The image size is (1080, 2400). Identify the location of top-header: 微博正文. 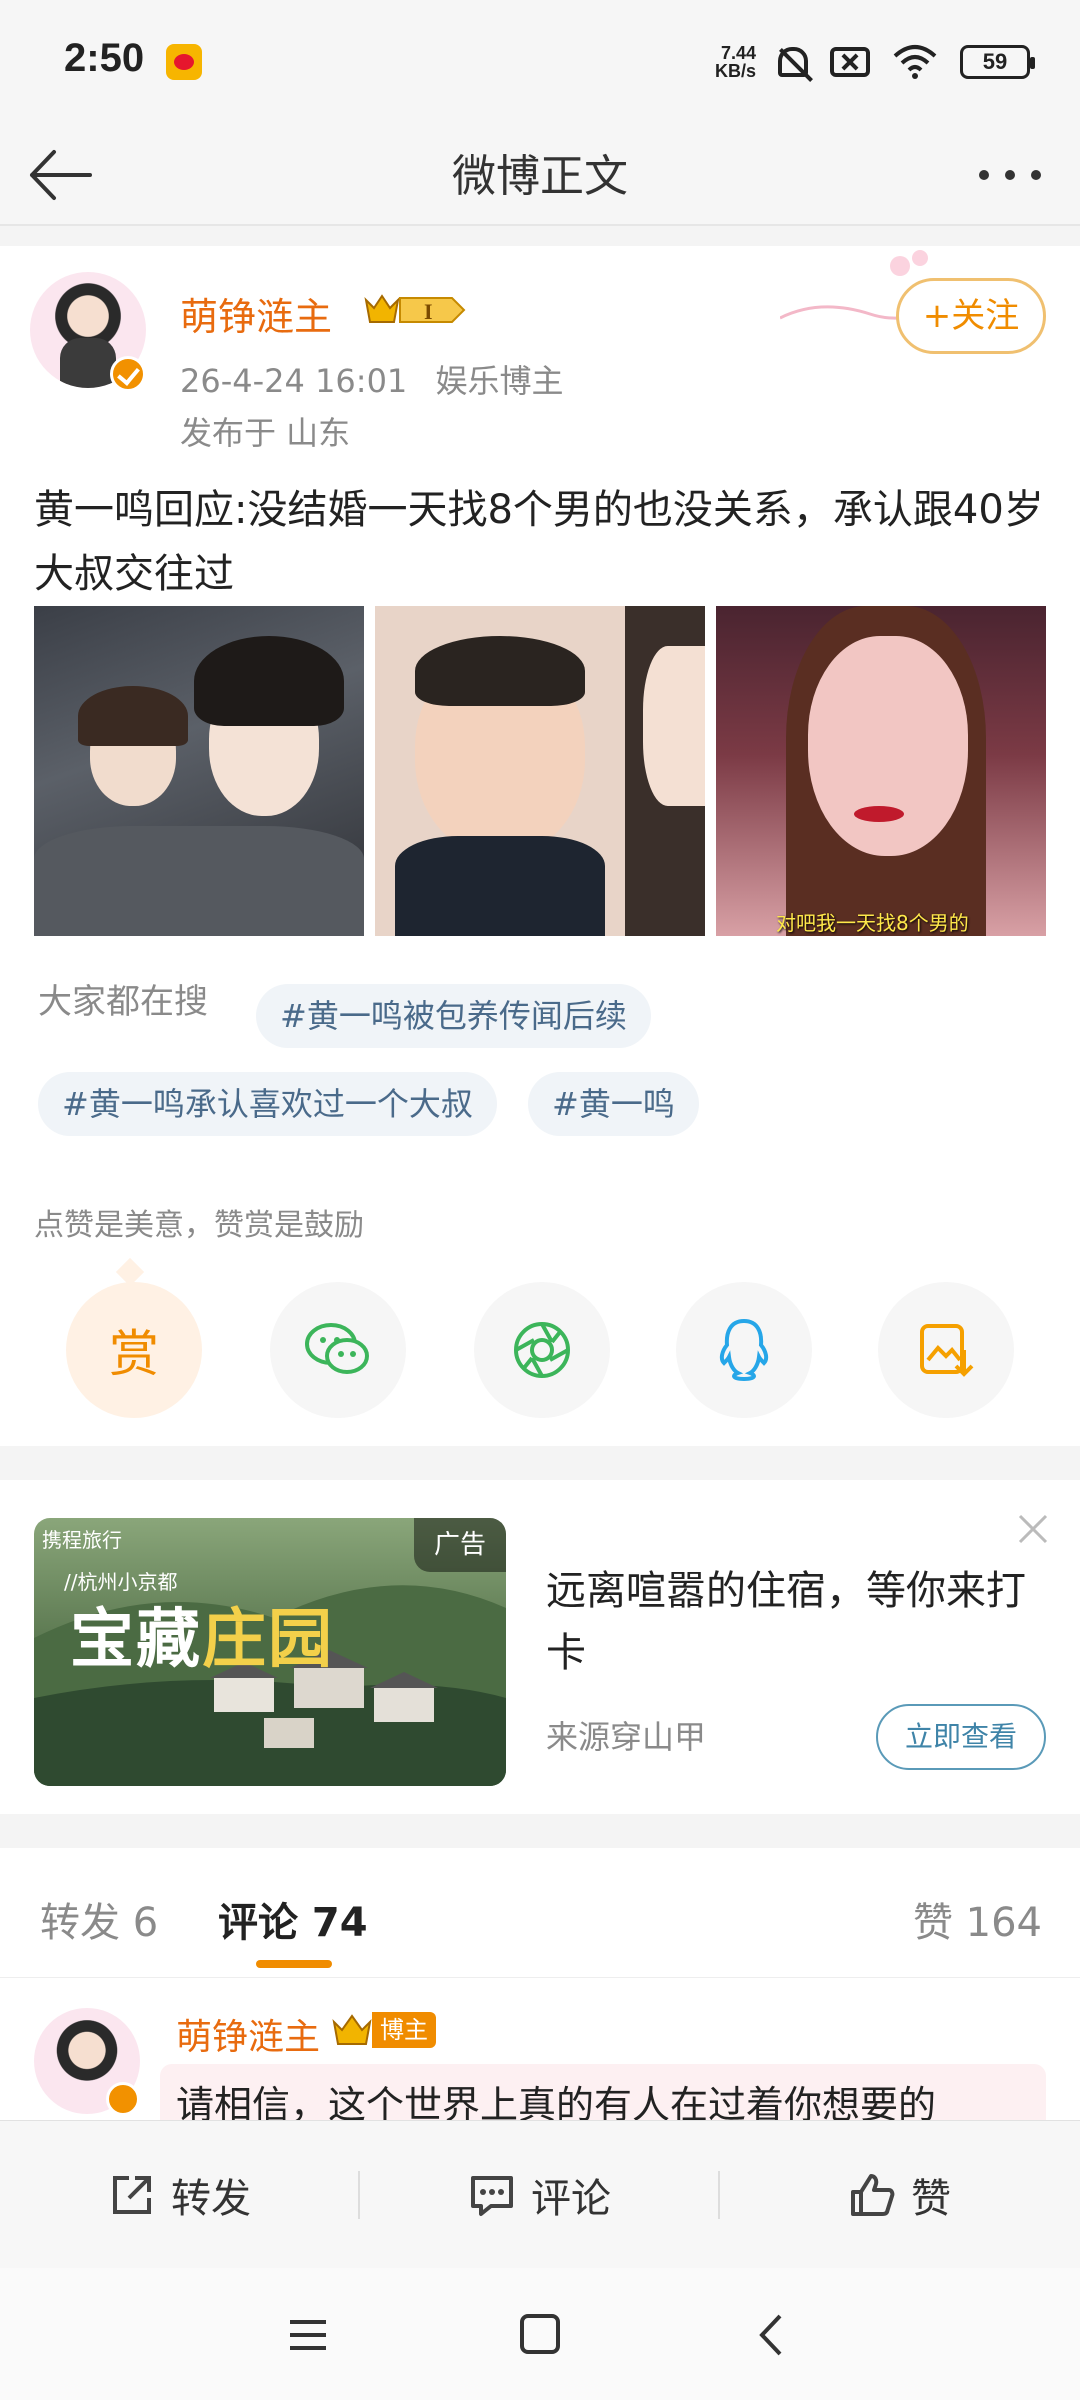
(540, 173).